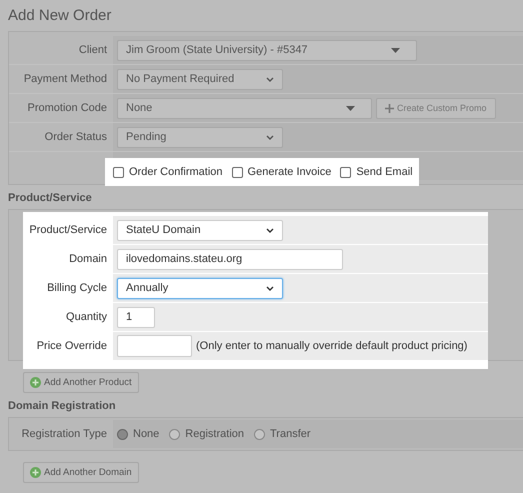 Image resolution: width=523 pixels, height=493 pixels. What do you see at coordinates (267, 50) in the screenshot?
I see `dropdown-field: Jim Groom (State University) - #5347` at bounding box center [267, 50].